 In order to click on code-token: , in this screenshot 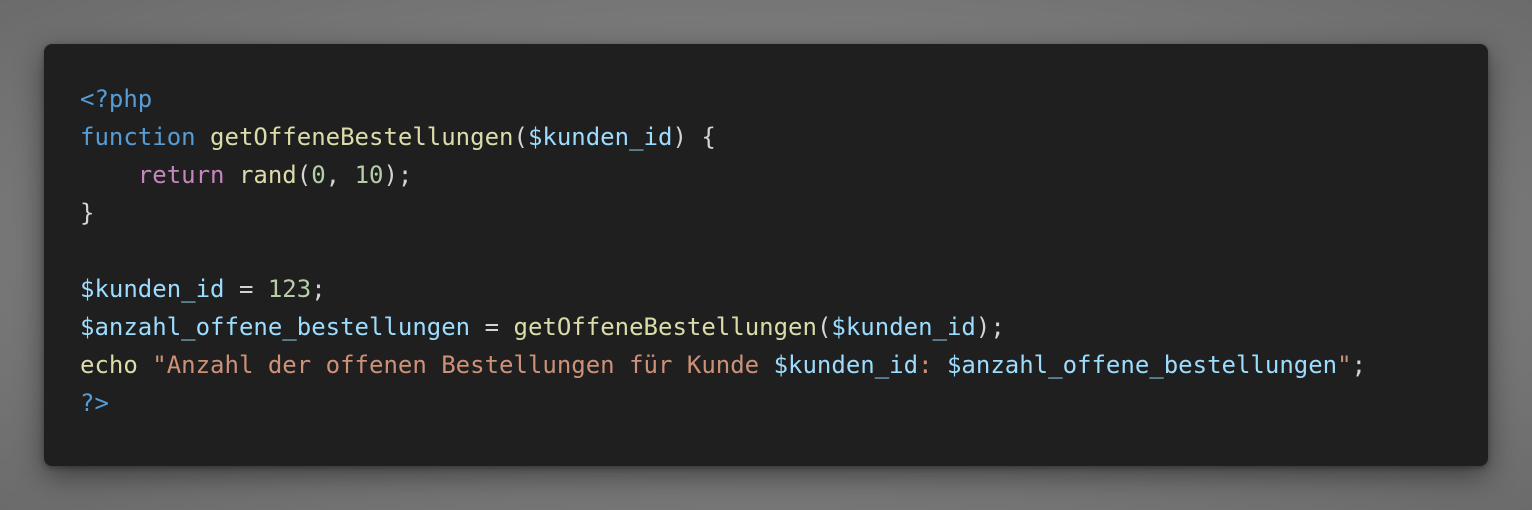, I will do `click(340, 175)`.